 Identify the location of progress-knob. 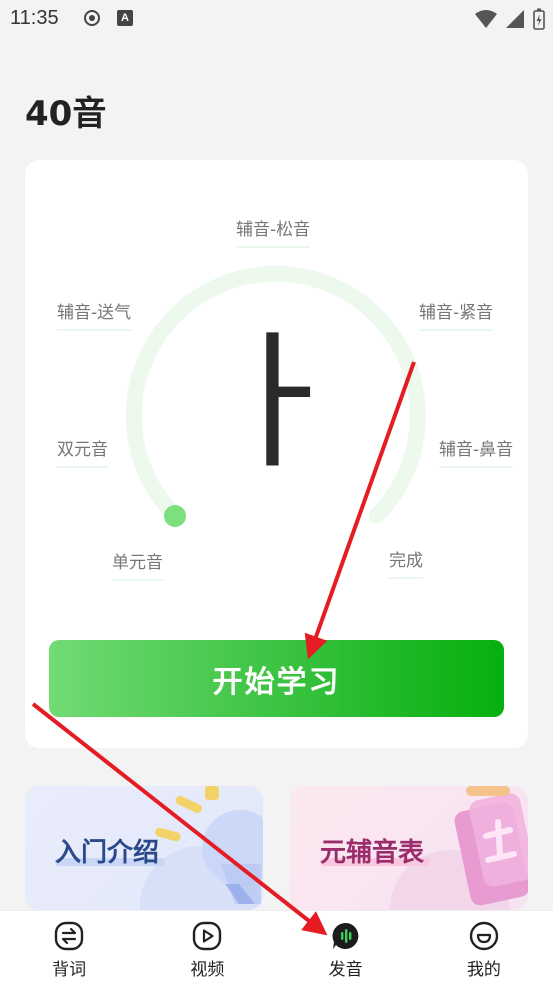
(175, 516).